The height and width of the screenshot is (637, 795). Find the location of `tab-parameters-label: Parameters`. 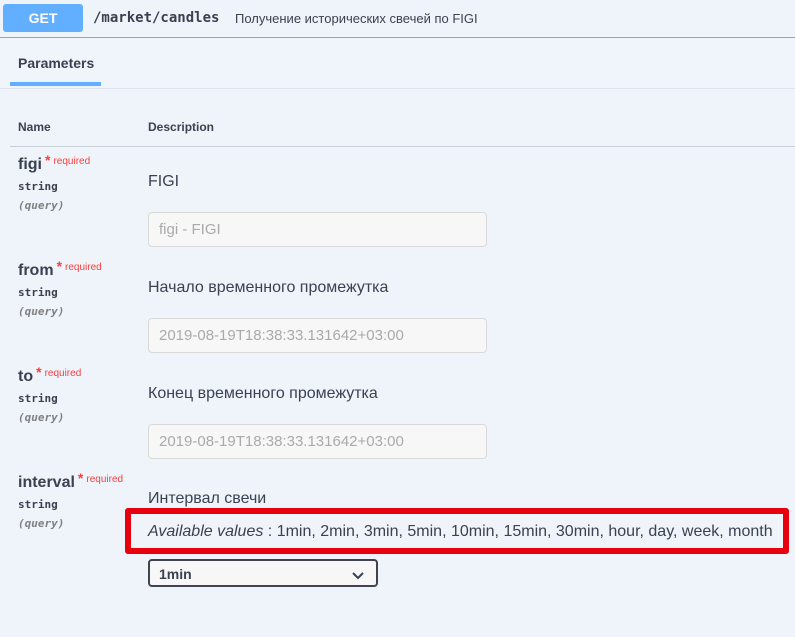

tab-parameters-label: Parameters is located at coordinates (56, 63).